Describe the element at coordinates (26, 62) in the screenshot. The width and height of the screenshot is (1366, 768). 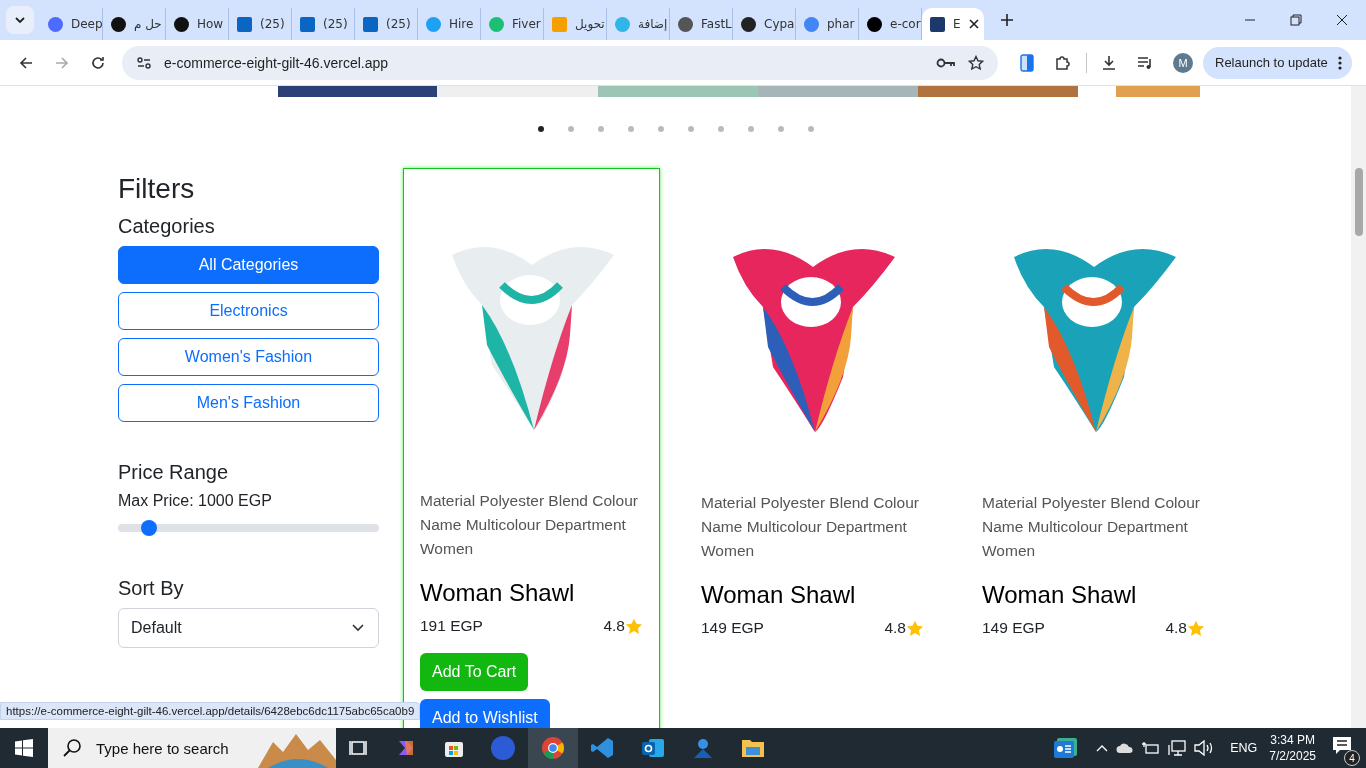
I see `back-arrow-icon` at that location.